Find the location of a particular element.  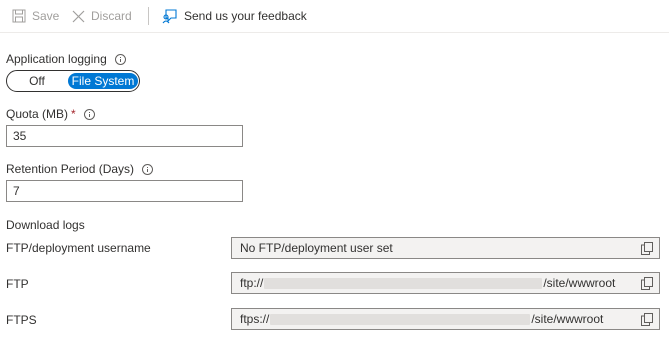

quota-text: Quota (MB) is located at coordinates (37, 114).